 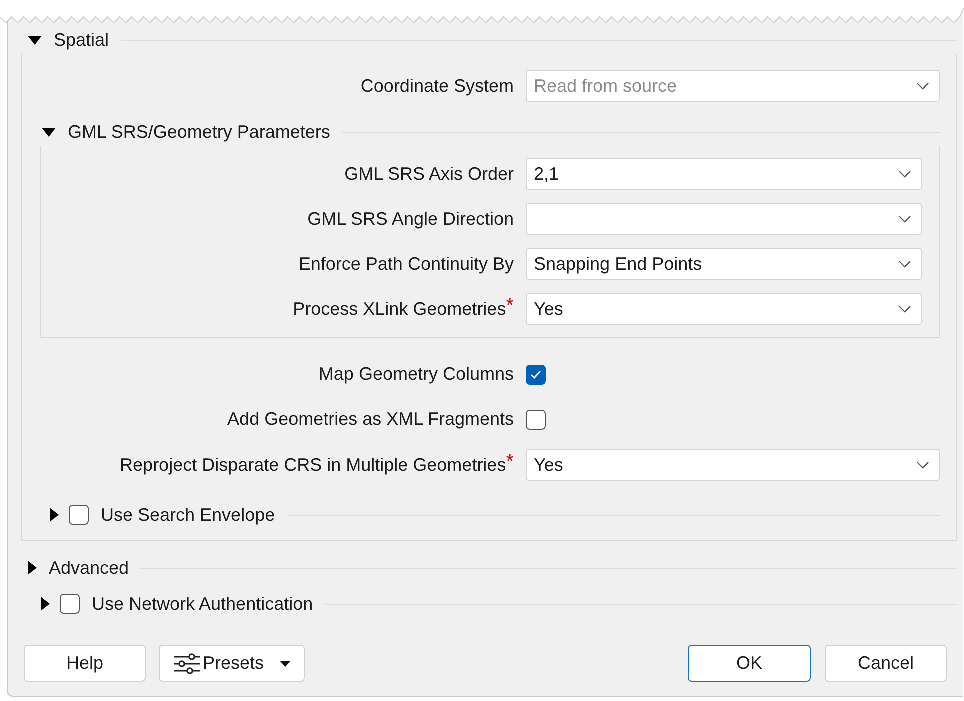 What do you see at coordinates (203, 604) in the screenshot?
I see `section-title: Use Network Authentication` at bounding box center [203, 604].